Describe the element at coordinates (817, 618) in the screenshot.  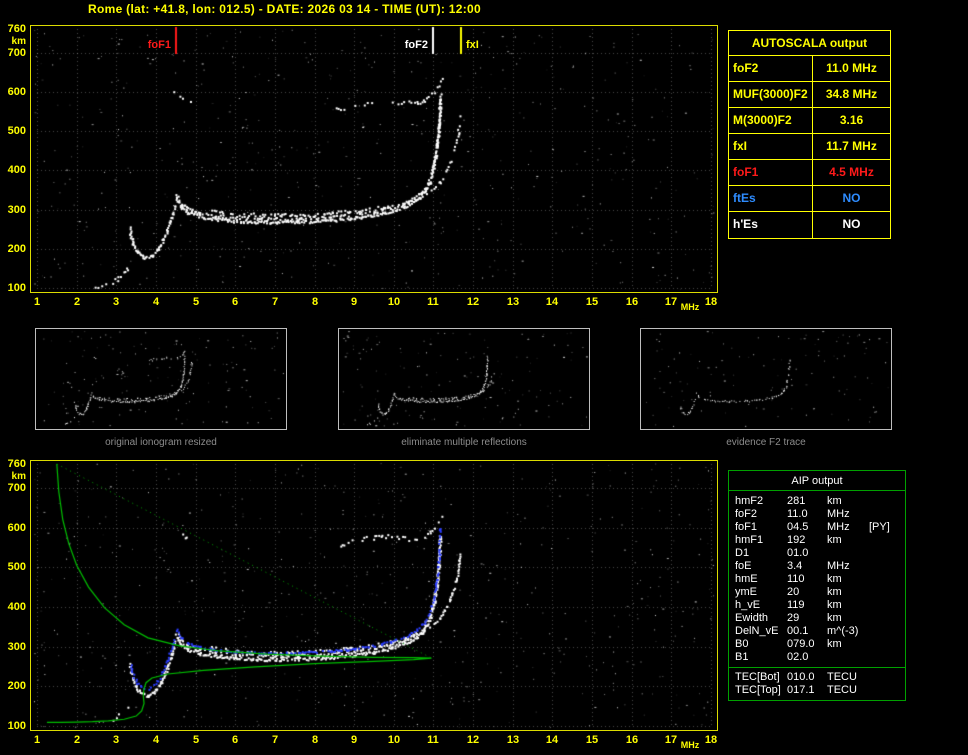
I see `aip-row-Ewidth: Ewidth 29 km` at that location.